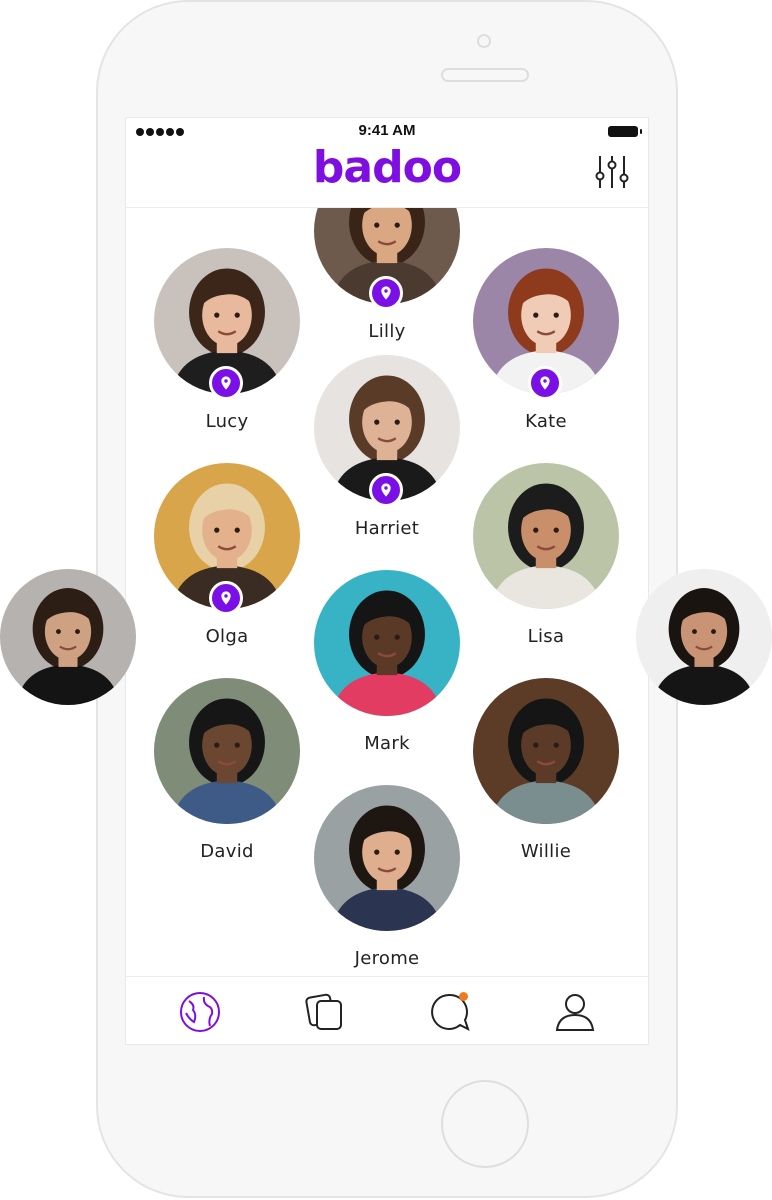 The image size is (772, 1200). I want to click on person-name: Harriet, so click(387, 528).